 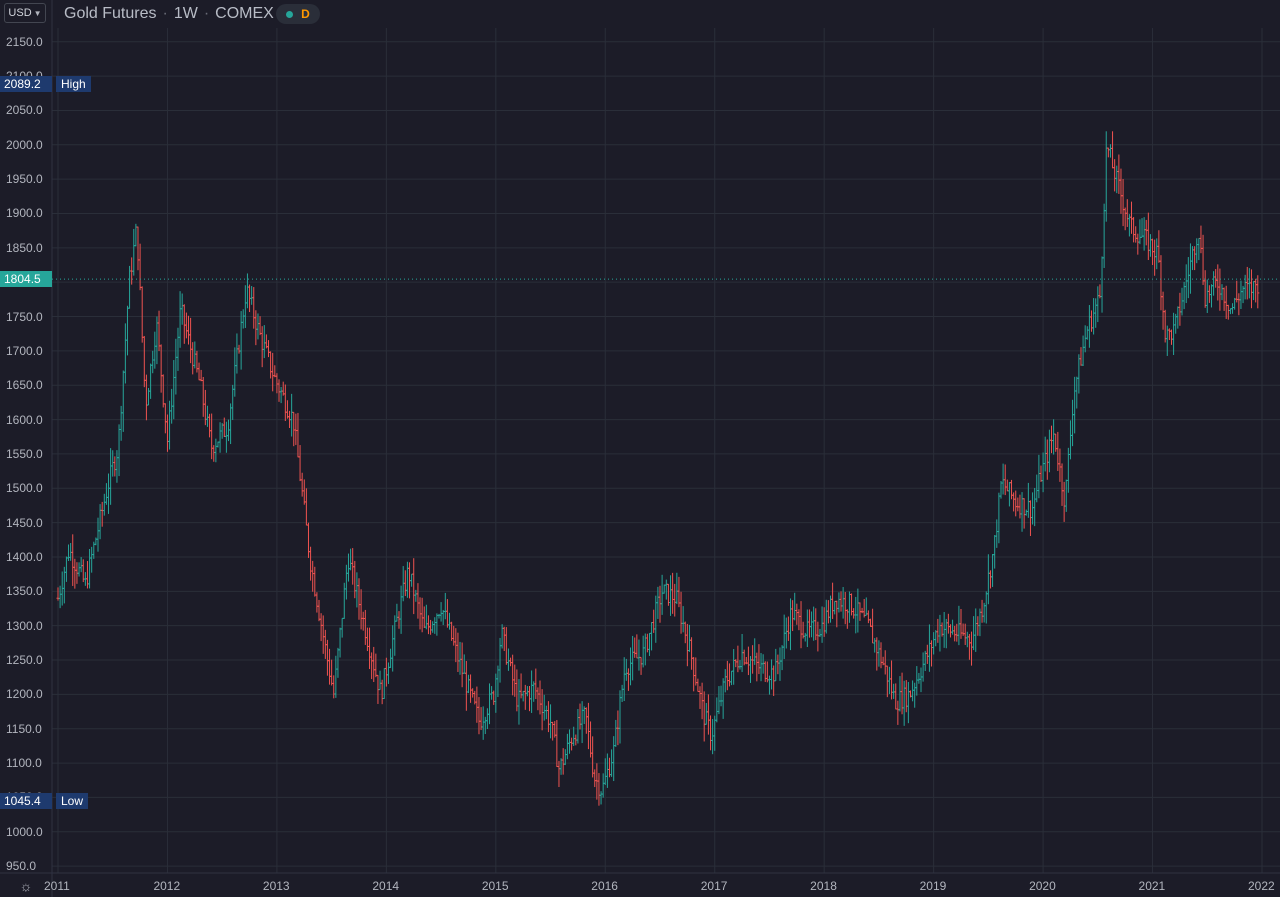 I want to click on price-tick-label: 1300.0, so click(x=24, y=625).